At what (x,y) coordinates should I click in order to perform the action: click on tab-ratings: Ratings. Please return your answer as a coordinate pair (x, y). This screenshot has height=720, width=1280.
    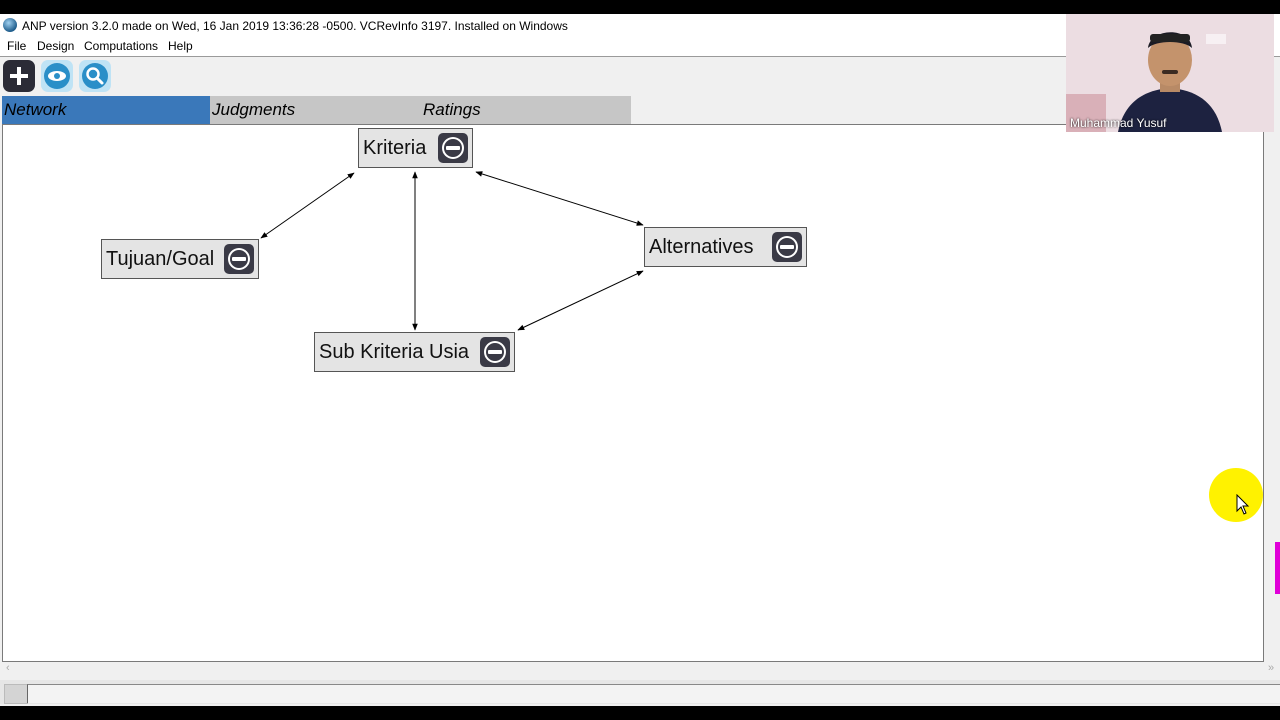
    Looking at the image, I should click on (526, 110).